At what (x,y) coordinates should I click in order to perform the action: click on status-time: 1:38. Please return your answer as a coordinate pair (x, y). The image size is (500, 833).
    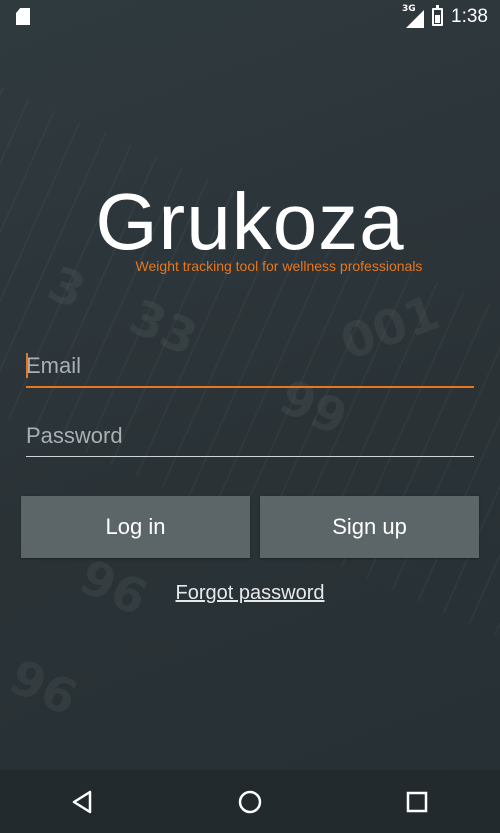
    Looking at the image, I should click on (469, 16).